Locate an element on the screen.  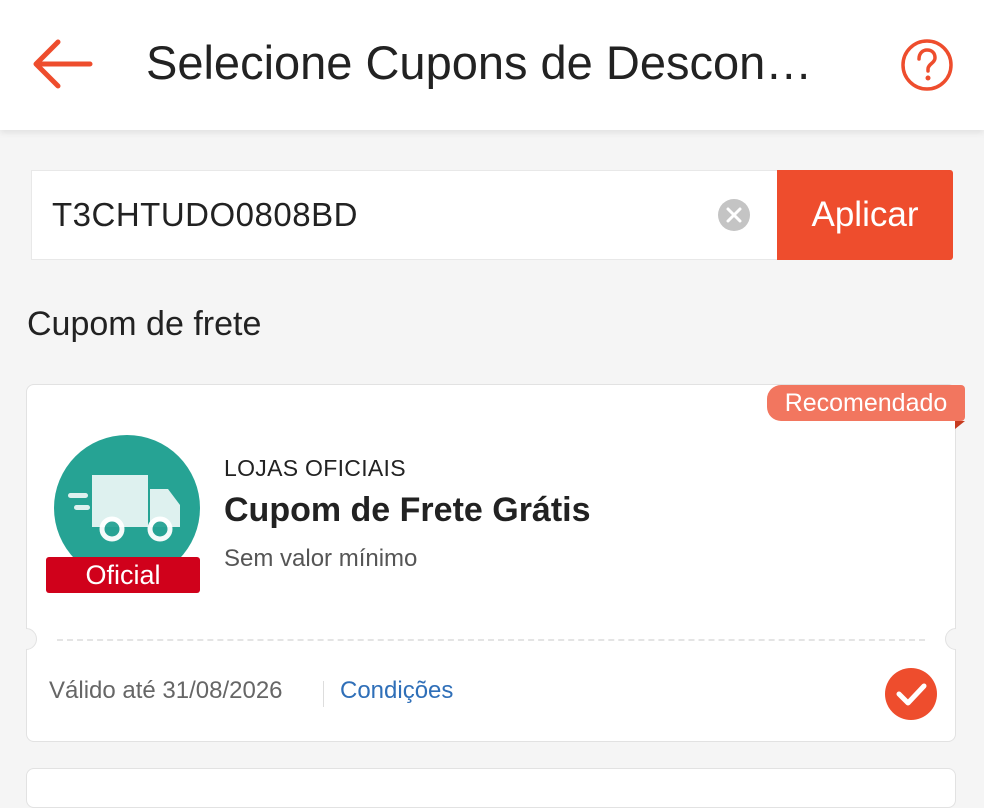
conditions-link: Condições is located at coordinates (396, 691).